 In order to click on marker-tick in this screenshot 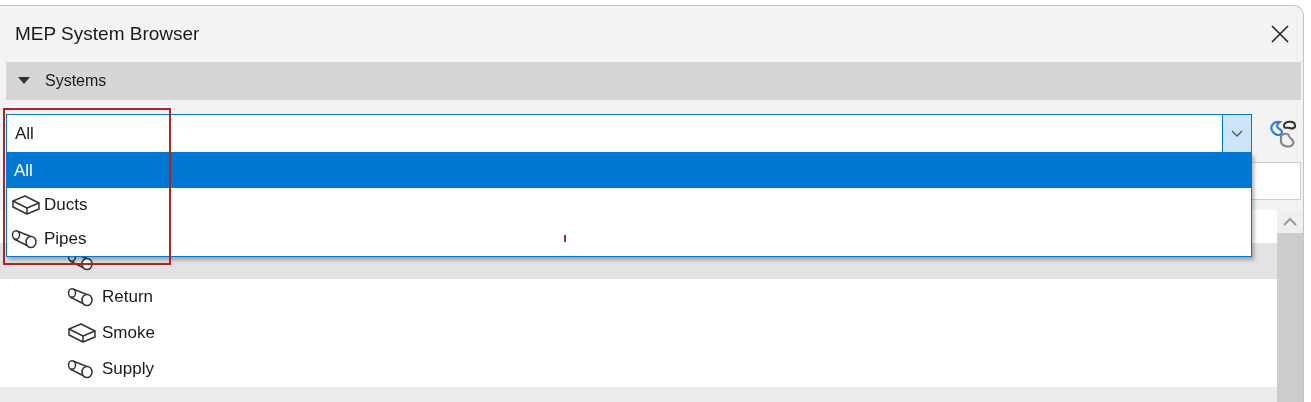, I will do `click(565, 238)`.